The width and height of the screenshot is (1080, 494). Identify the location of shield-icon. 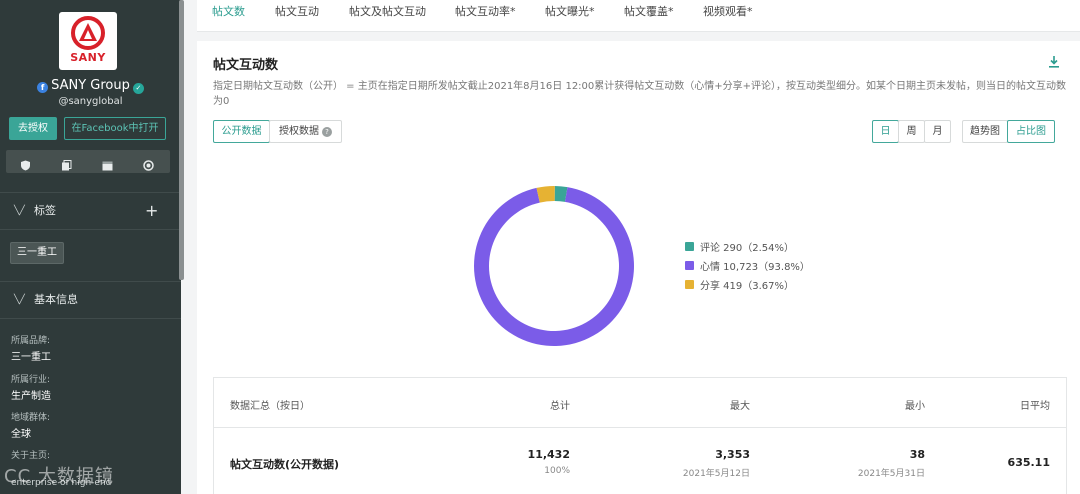
(25, 163).